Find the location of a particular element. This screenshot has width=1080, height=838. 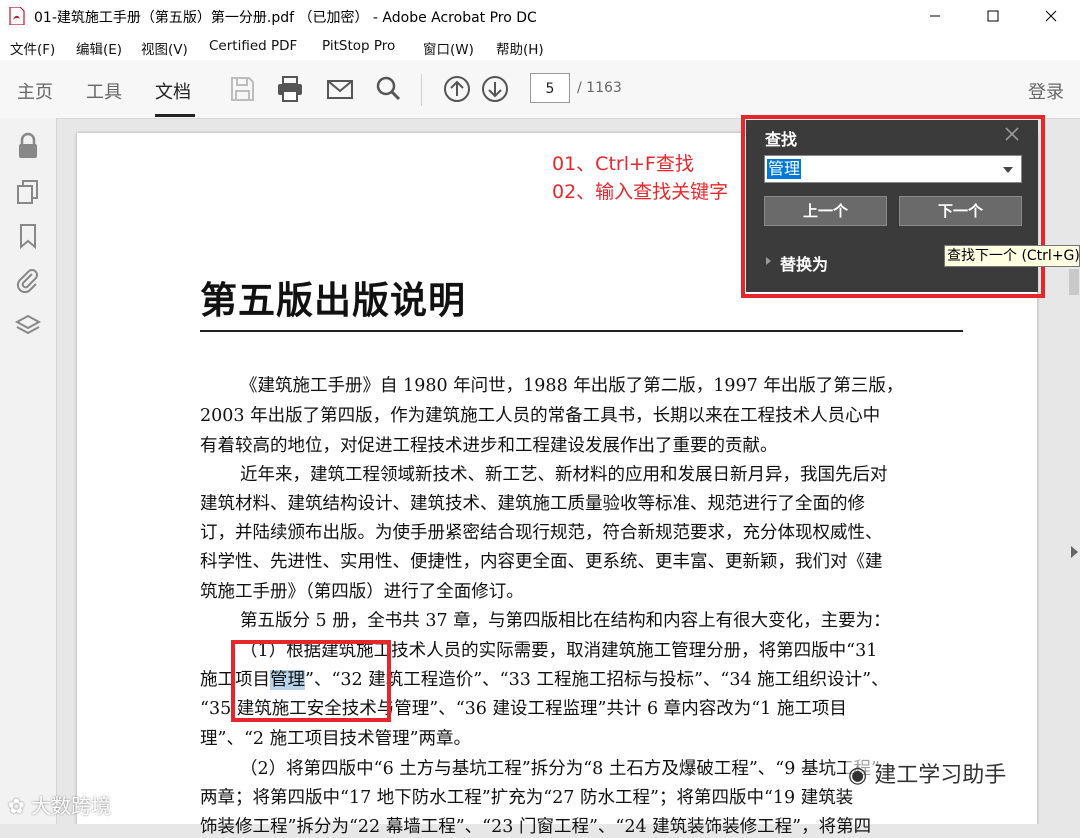

replace-with-toggle: 替换为 is located at coordinates (804, 263).